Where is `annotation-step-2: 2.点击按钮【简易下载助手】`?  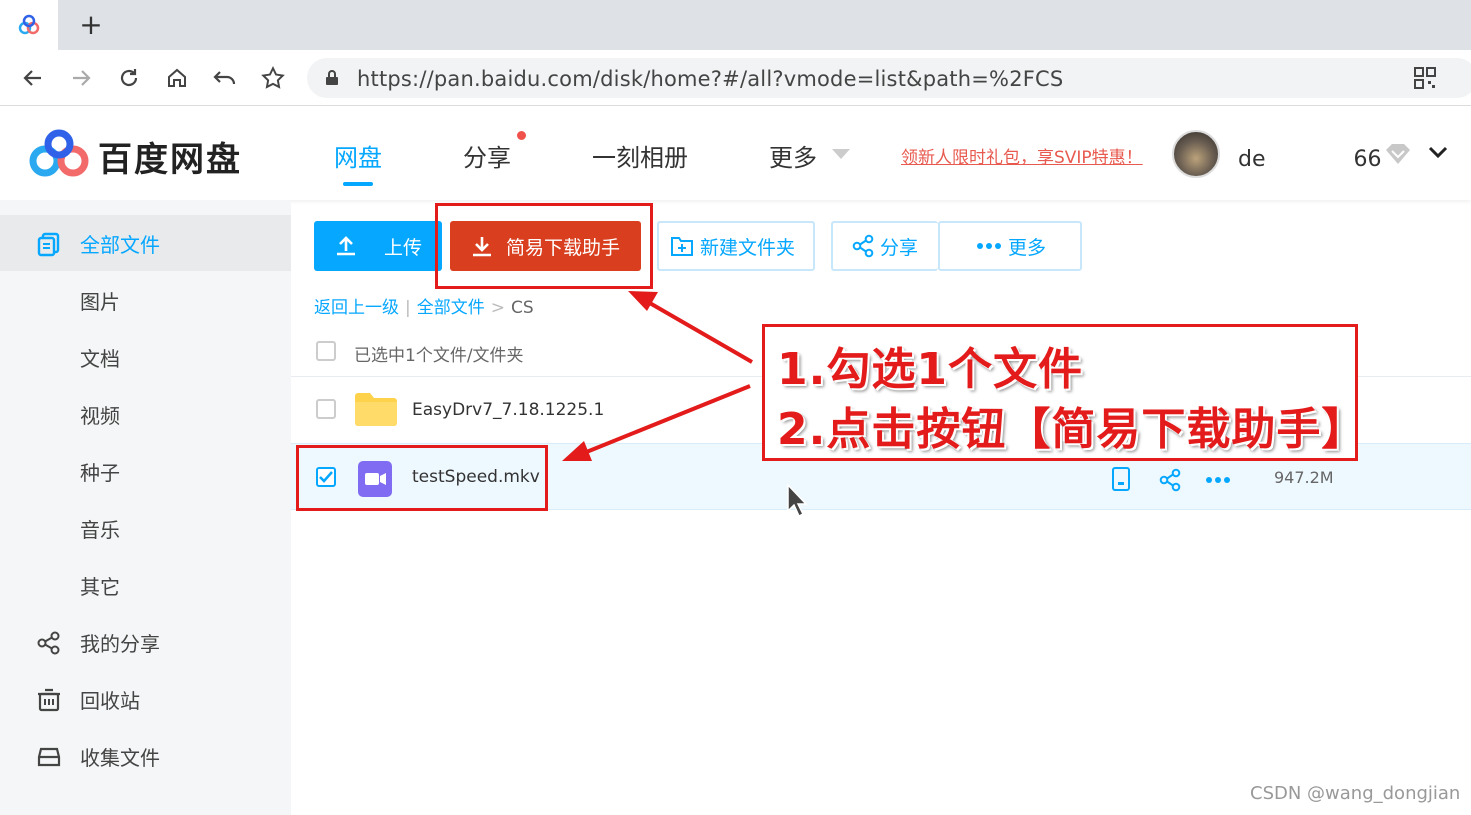 annotation-step-2: 2.点击按钮【简易下载助手】 is located at coordinates (1072, 429).